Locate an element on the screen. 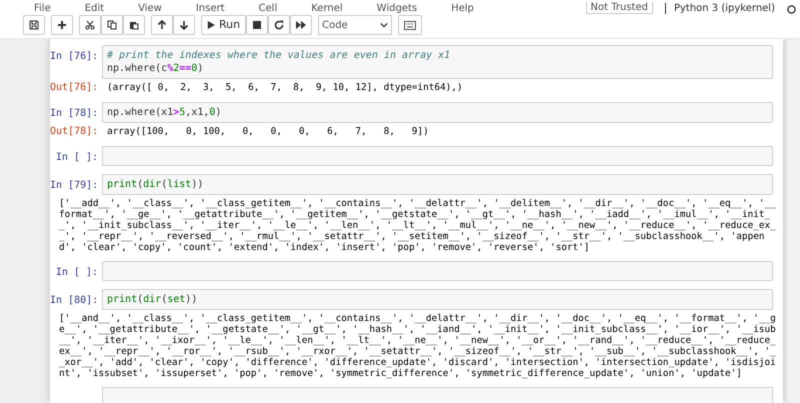 This screenshot has height=403, width=800. cut-button is located at coordinates (90, 25).